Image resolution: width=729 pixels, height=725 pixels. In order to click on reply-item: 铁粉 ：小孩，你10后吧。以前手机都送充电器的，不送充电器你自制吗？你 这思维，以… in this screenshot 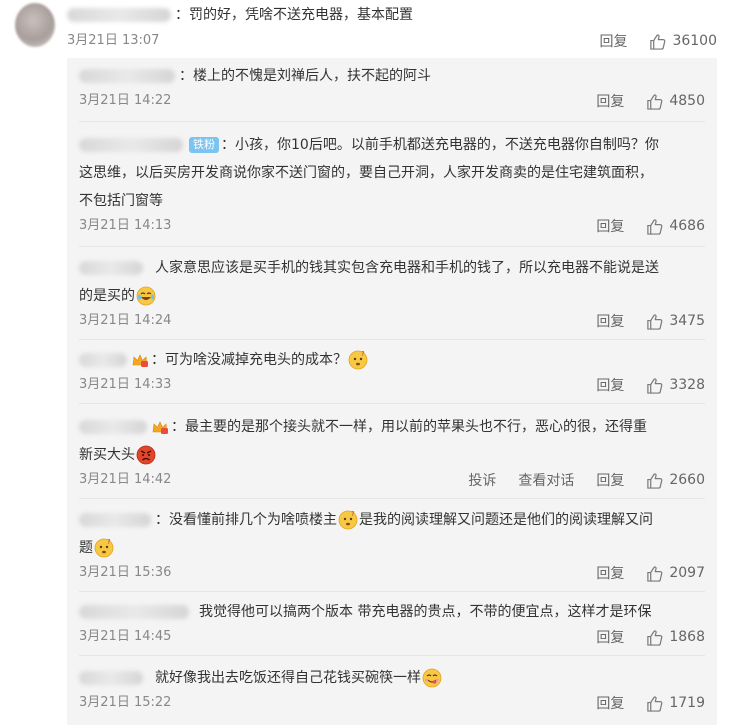, I will do `click(392, 189)`.